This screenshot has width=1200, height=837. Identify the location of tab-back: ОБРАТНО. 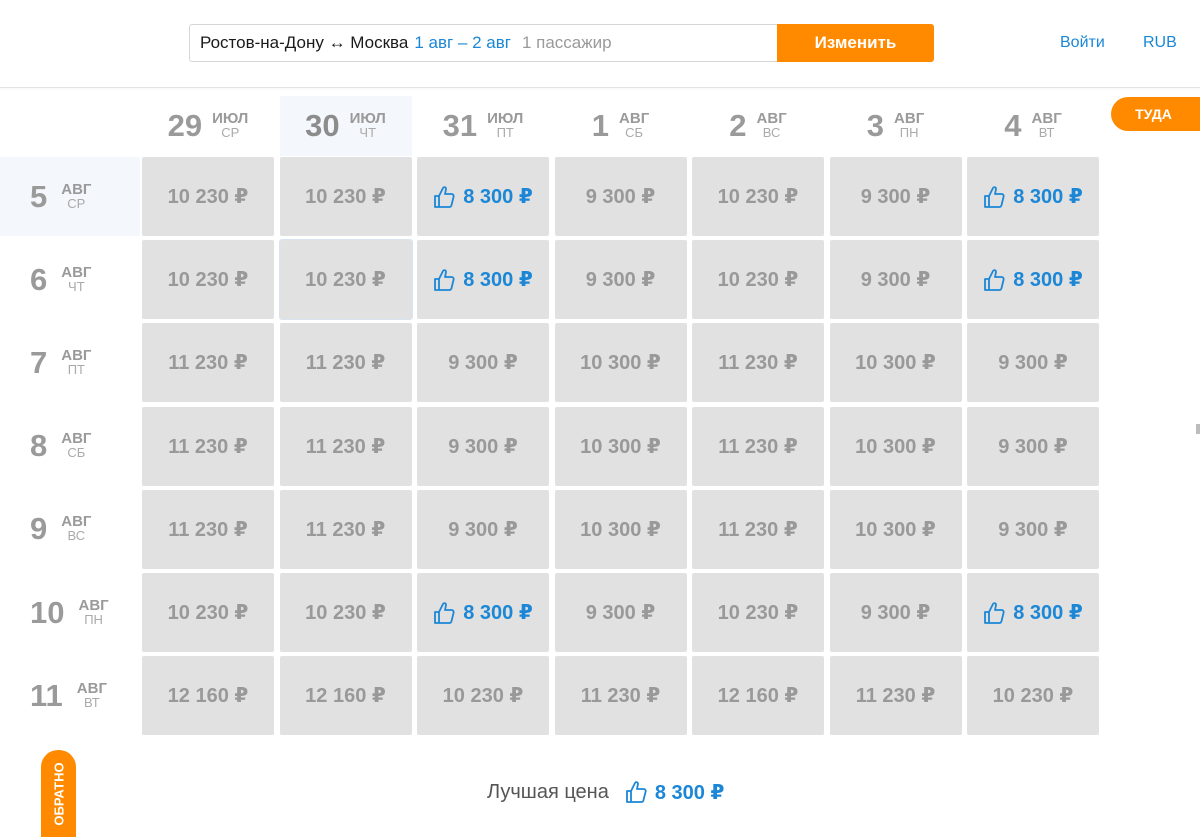
(58, 793).